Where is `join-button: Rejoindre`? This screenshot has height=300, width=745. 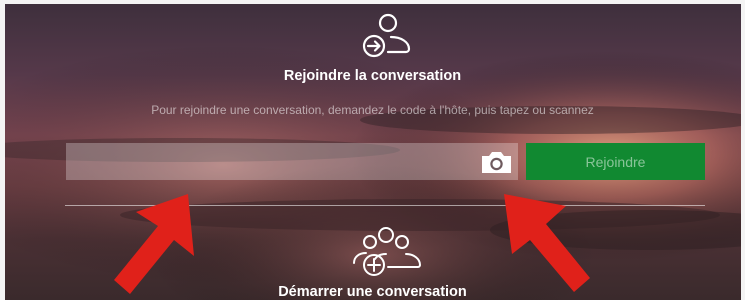
join-button: Rejoindre is located at coordinates (615, 161).